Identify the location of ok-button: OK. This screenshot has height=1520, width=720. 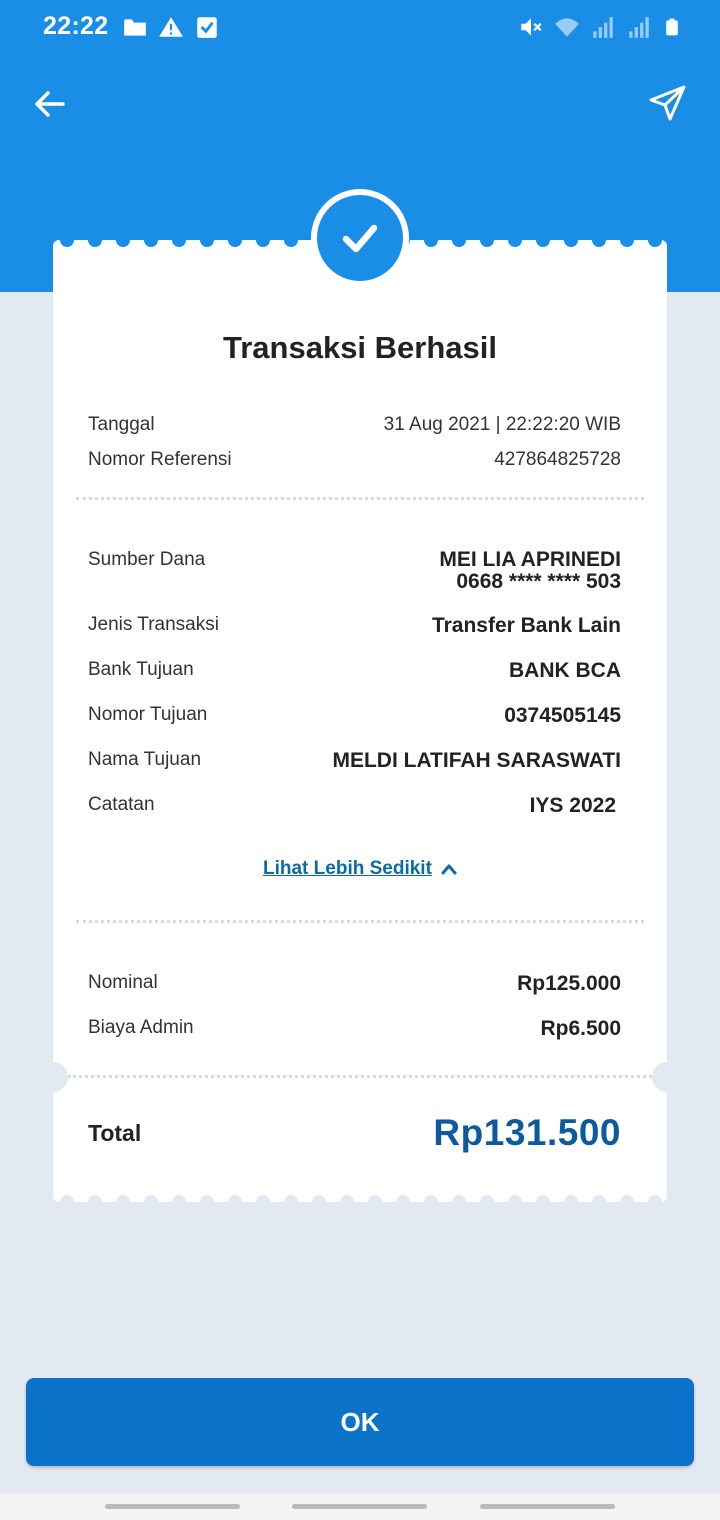
(360, 1422).